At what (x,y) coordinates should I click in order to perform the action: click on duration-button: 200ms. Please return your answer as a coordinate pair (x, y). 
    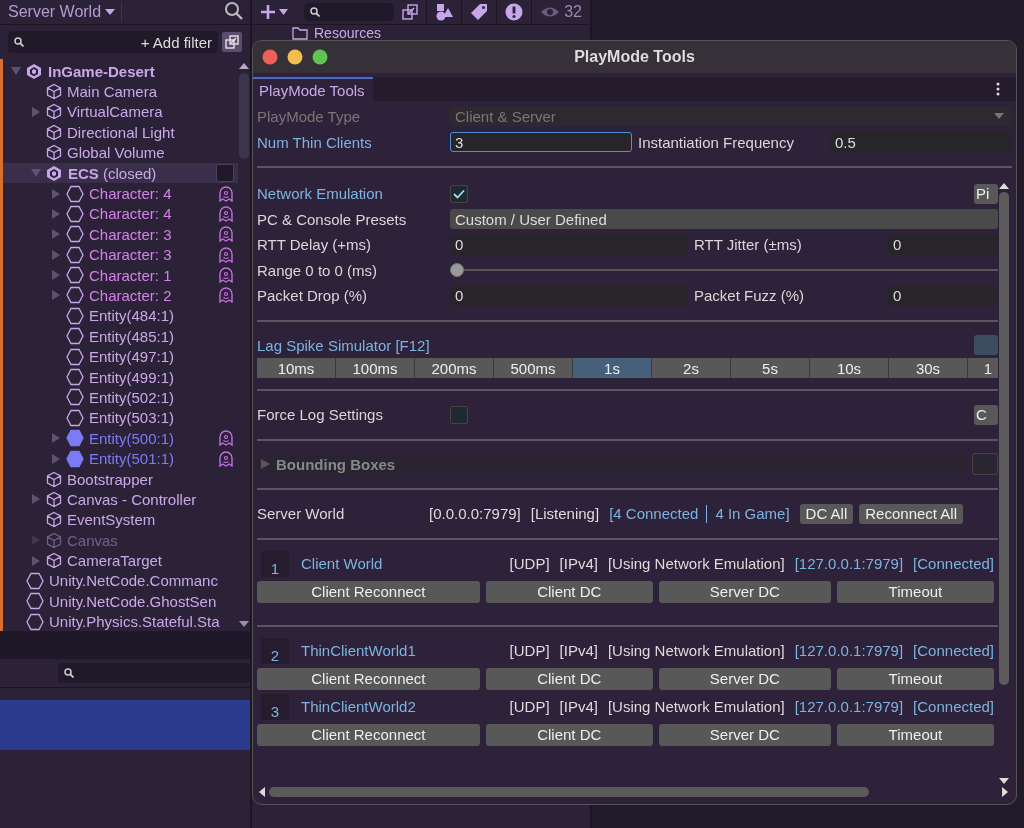
    Looking at the image, I should click on (454, 368).